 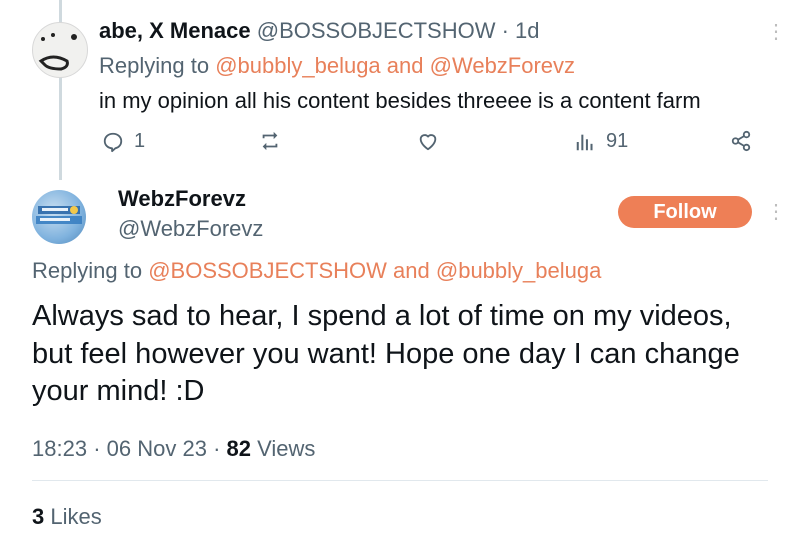 I want to click on avatar-logo-drawing, so click(x=59, y=215).